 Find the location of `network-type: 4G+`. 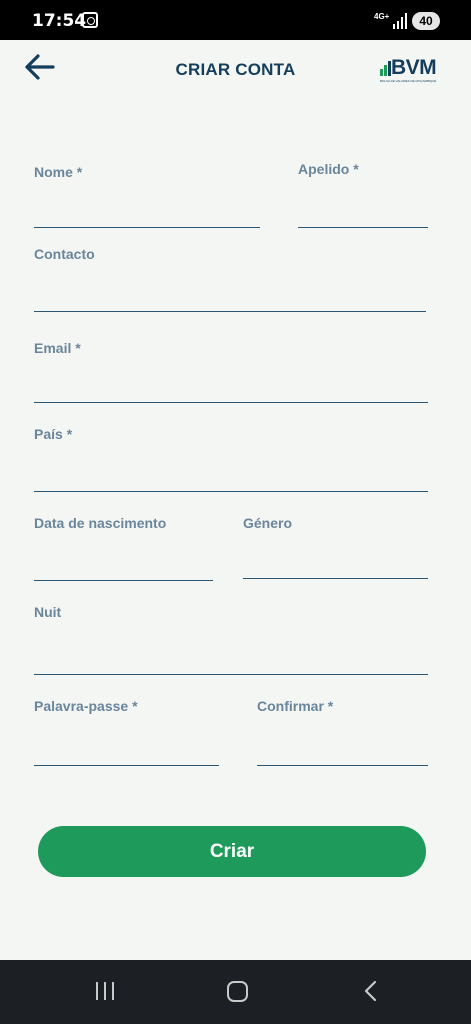

network-type: 4G+ is located at coordinates (382, 16).